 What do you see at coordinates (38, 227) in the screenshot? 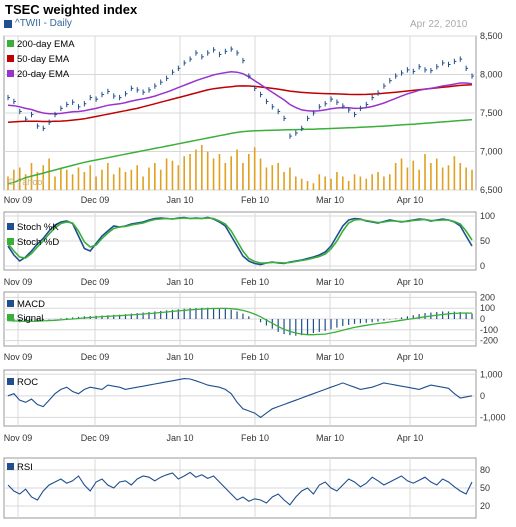
I see `legend-stoch-k-label: Stoch %K` at bounding box center [38, 227].